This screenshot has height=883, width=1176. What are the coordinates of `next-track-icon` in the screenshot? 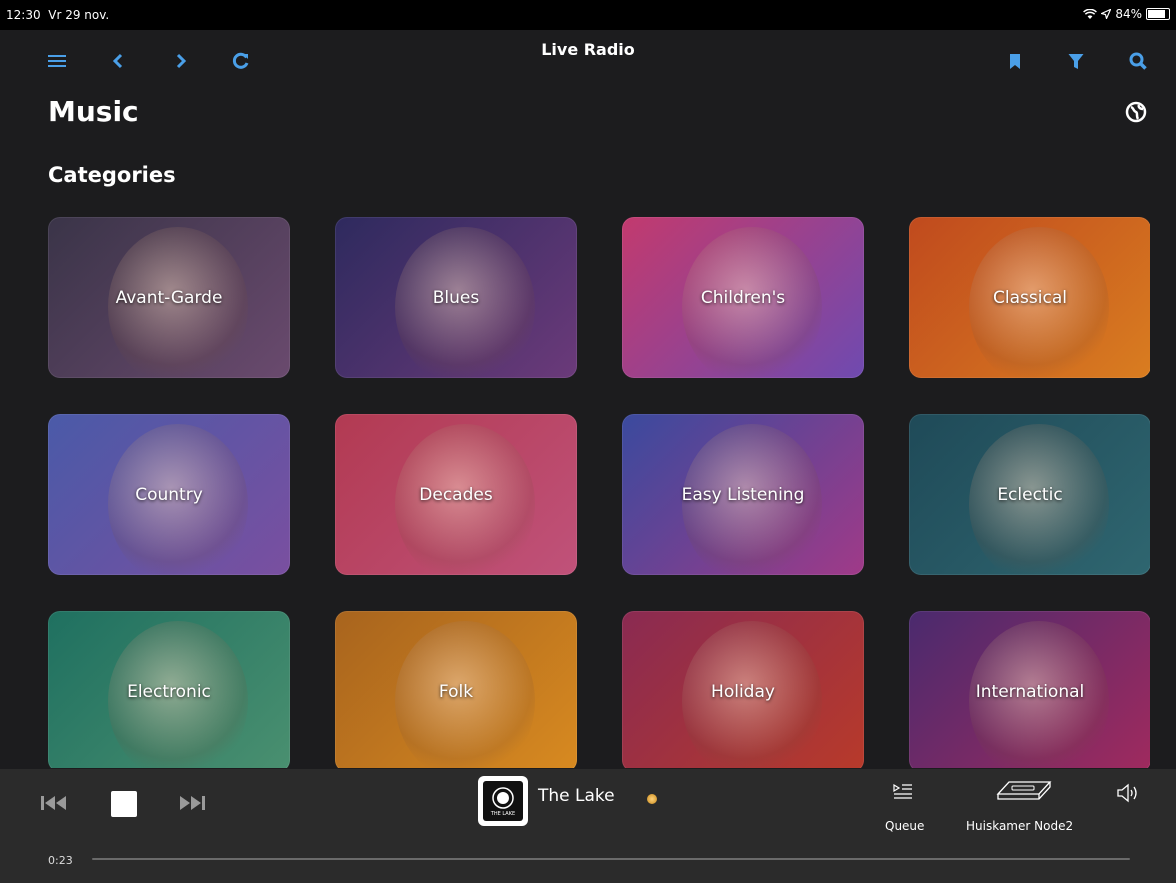 It's located at (192, 805).